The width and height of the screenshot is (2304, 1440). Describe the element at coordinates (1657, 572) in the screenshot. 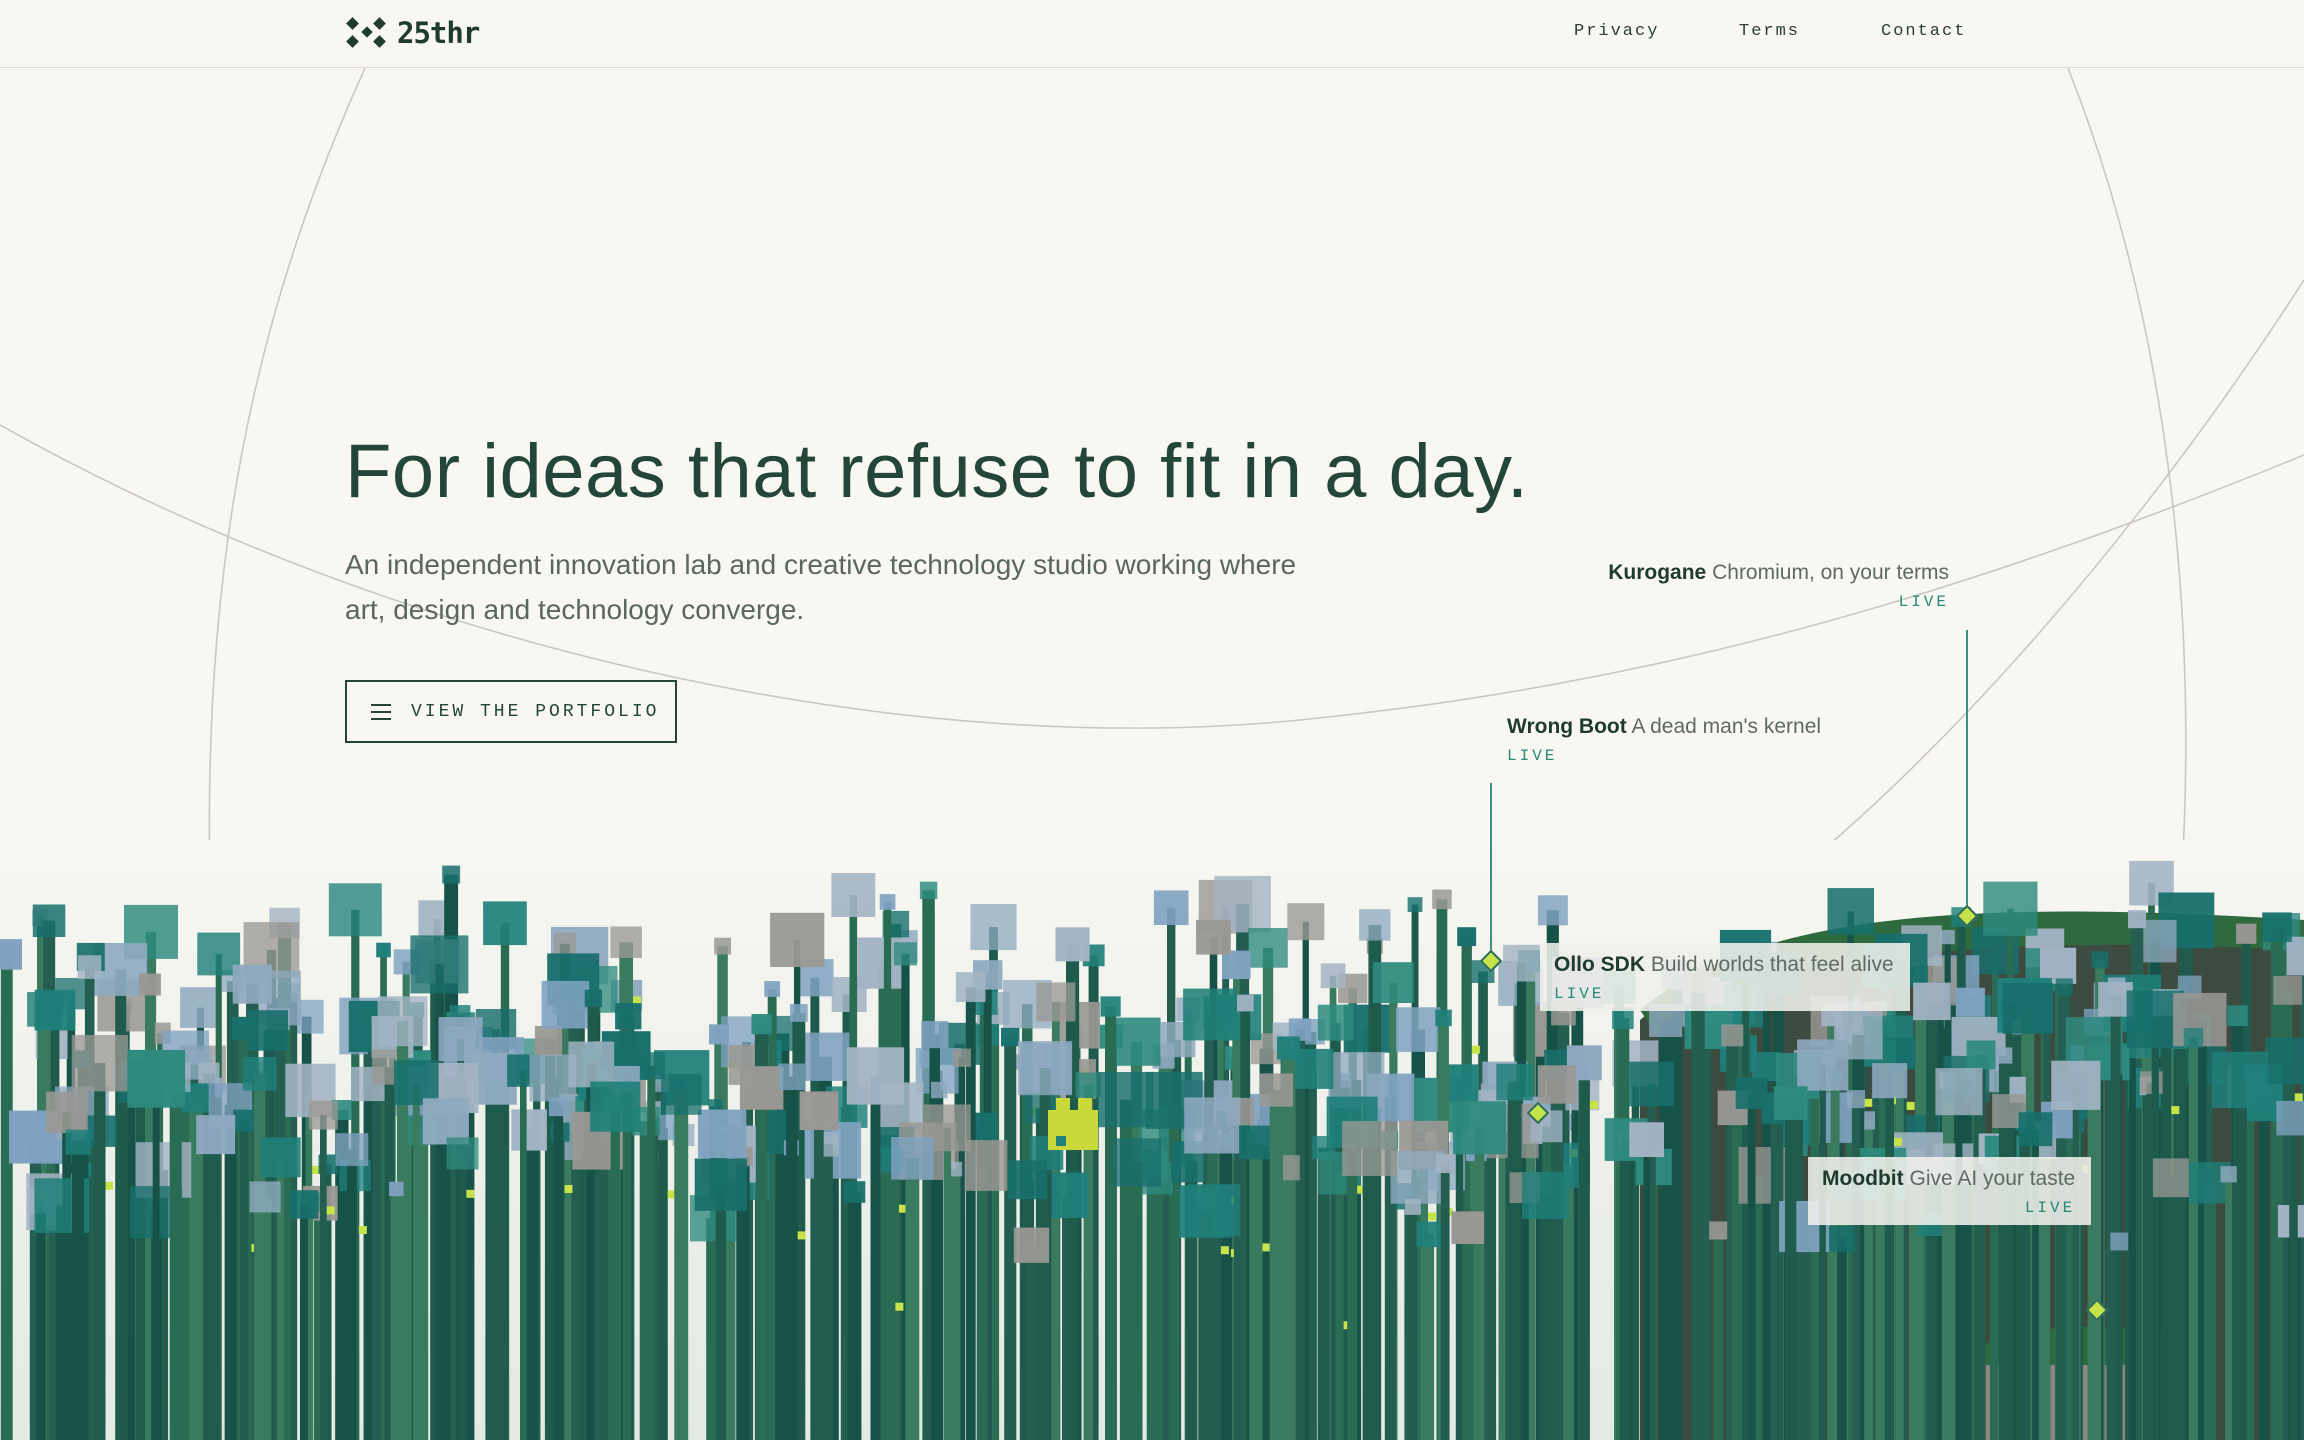

I see `project-name: Kurogane` at that location.